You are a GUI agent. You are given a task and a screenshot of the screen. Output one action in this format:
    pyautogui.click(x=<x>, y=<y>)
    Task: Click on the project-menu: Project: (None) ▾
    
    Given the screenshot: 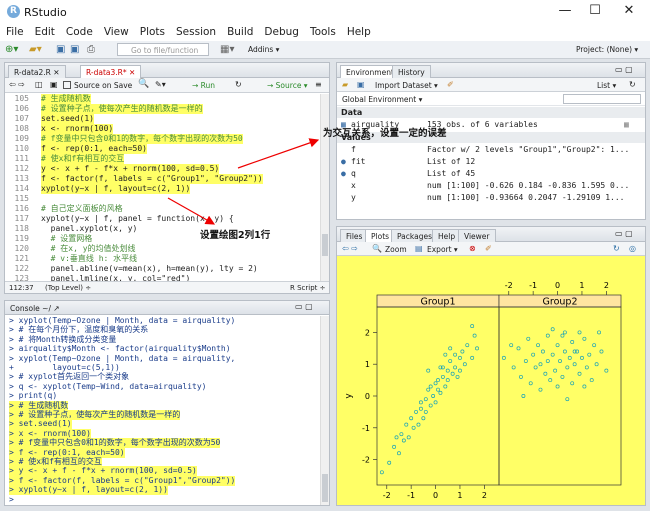 What is the action you would take?
    pyautogui.click(x=607, y=49)
    